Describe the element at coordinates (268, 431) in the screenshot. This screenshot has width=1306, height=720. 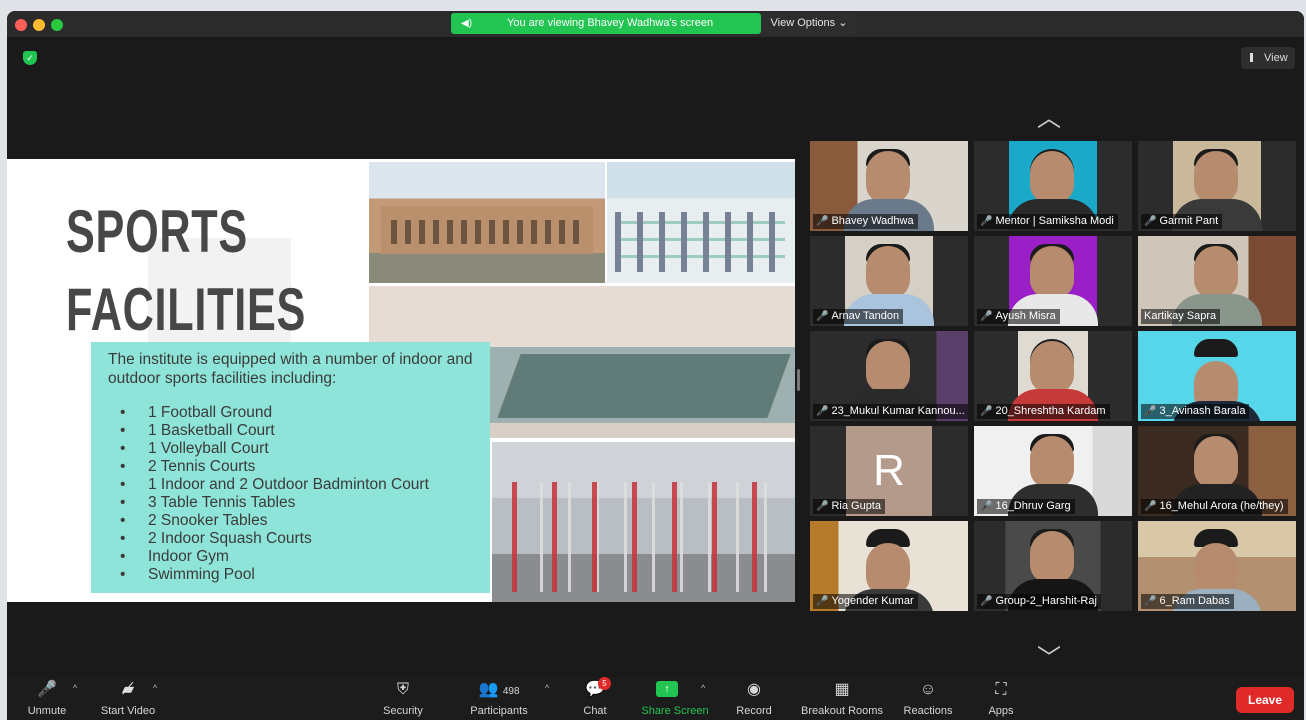
I see `list-item: 1 Basketball Court` at that location.